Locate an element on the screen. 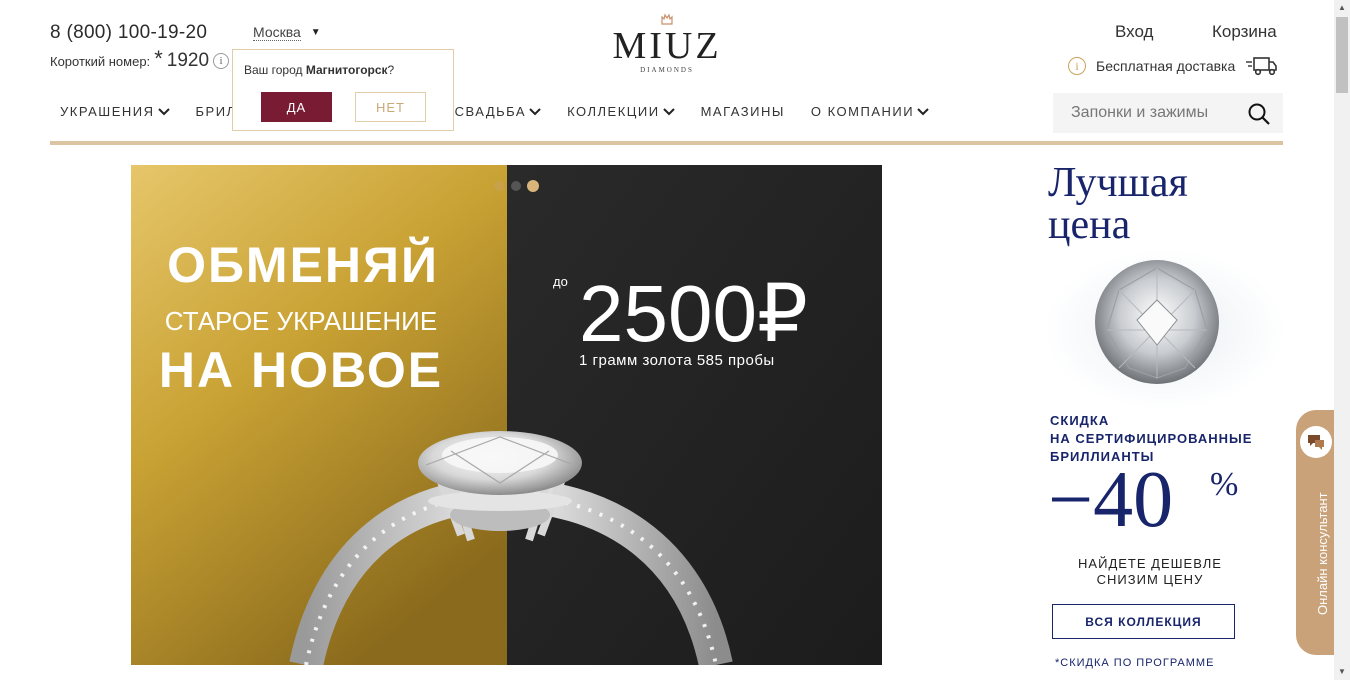 This screenshot has width=1350, height=680. nav-item-stores: МАГАЗИНЫ is located at coordinates (743, 111).